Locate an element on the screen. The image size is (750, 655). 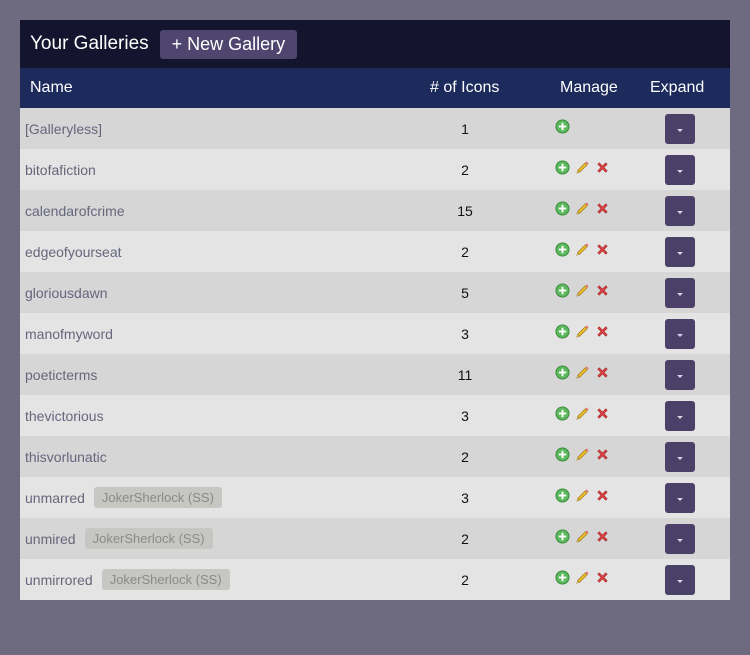
name-cell: bitofafiction is located at coordinates (60, 169).